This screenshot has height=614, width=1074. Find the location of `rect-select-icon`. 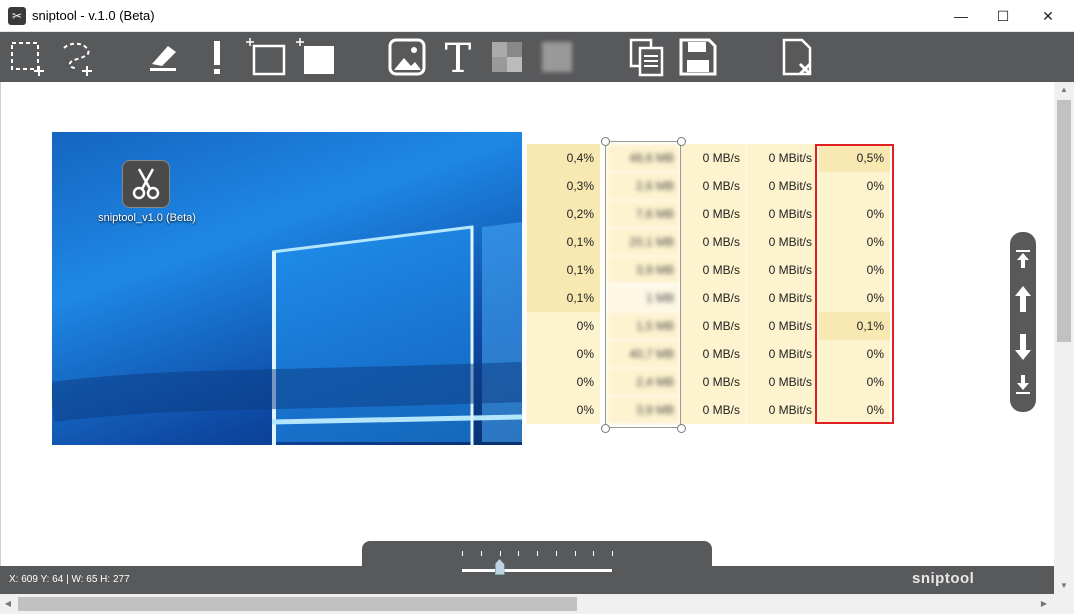

rect-select-icon is located at coordinates (27, 57).